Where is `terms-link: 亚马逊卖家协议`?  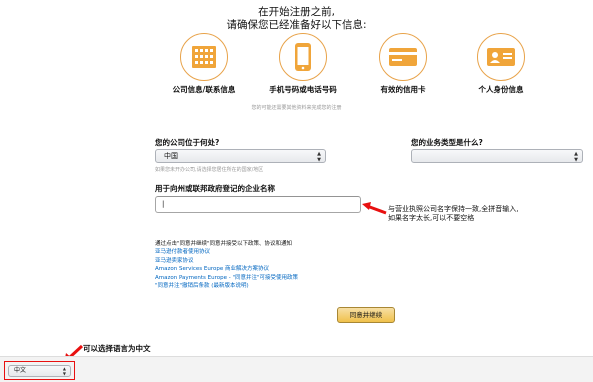
terms-link: 亚马逊卖家协议 is located at coordinates (226, 261).